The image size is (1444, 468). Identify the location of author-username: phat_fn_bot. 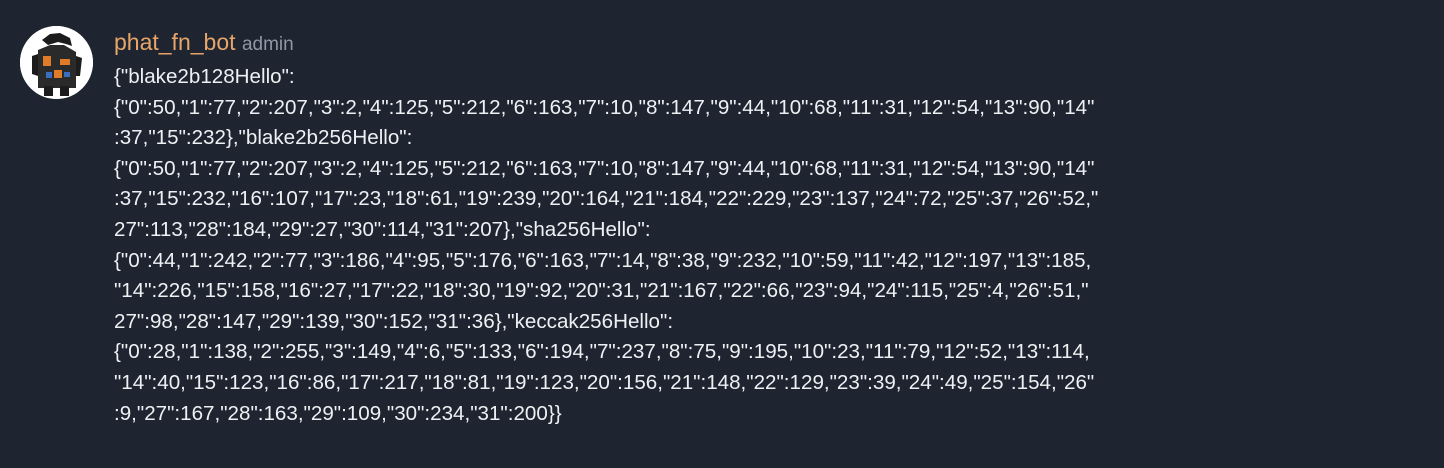
(175, 42).